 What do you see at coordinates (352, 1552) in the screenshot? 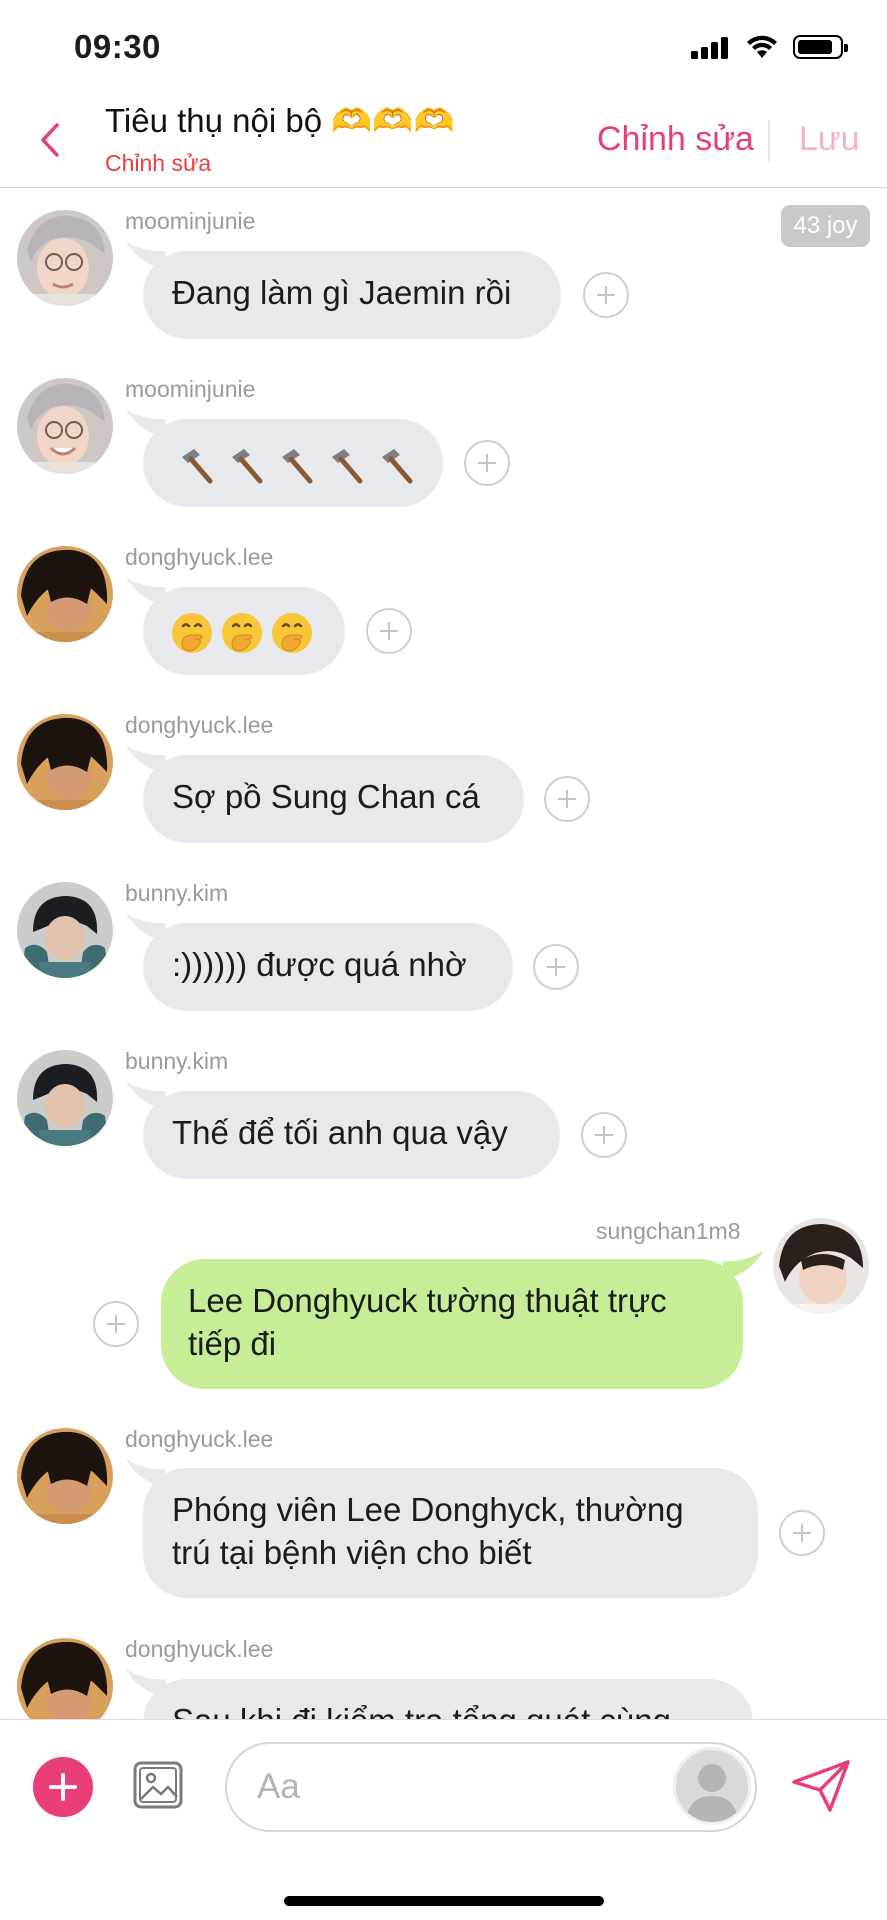
I see `message-text-line: trú tại bệnh viện cho biết` at bounding box center [352, 1552].